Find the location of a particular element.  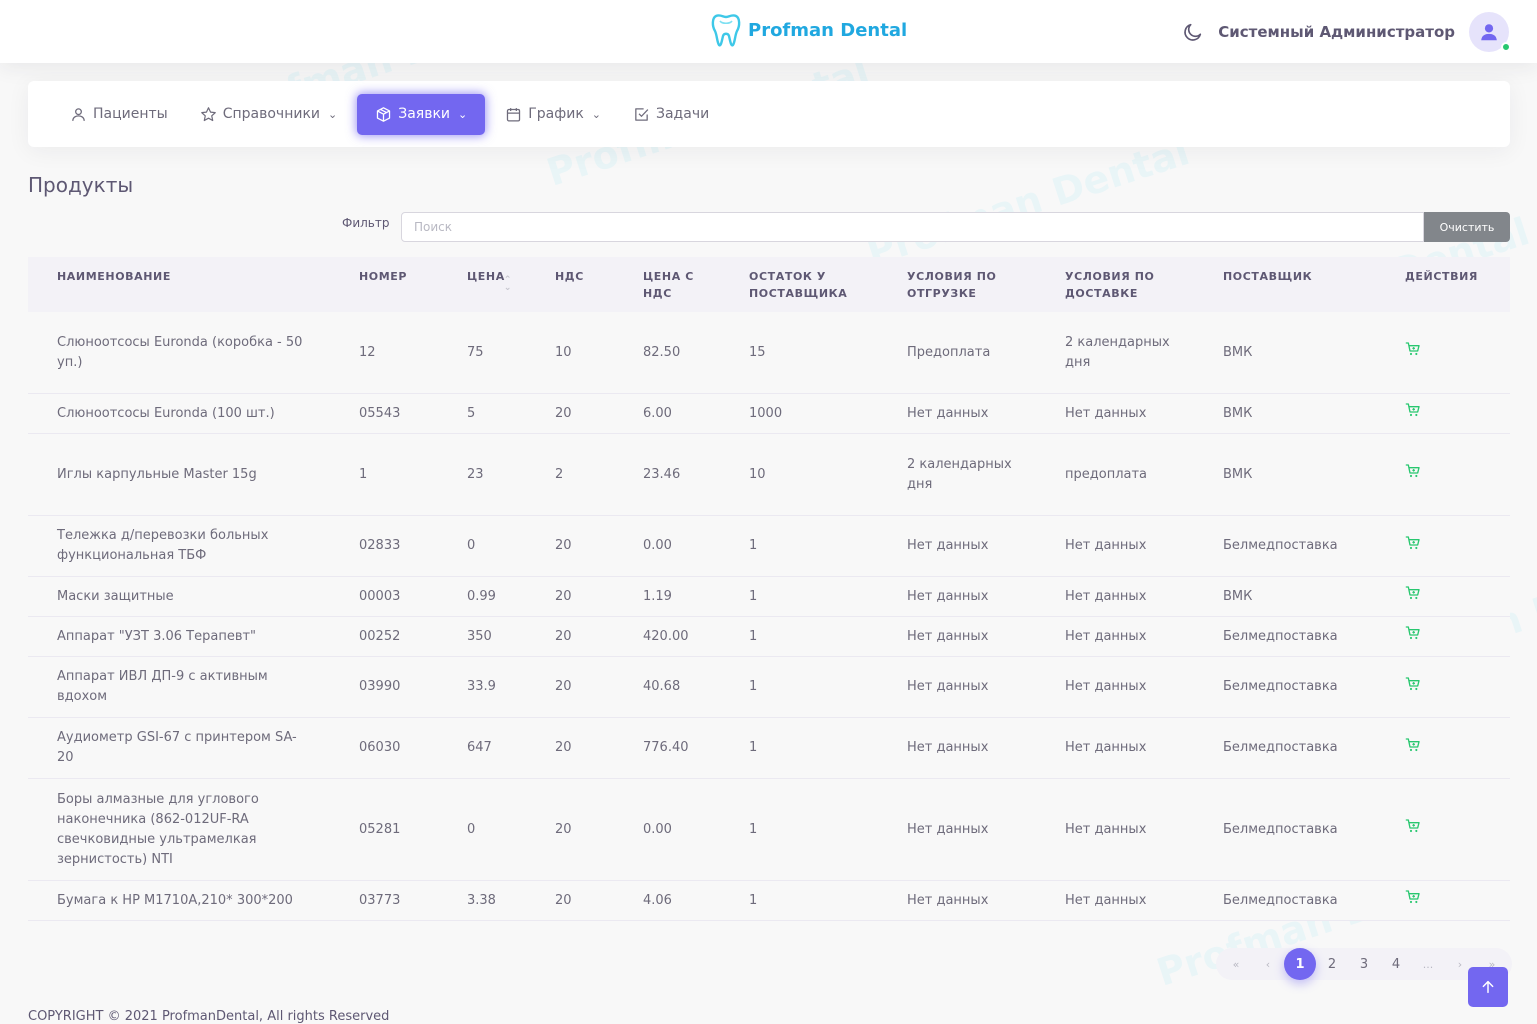

prev-page-button: ‹ is located at coordinates (1268, 964).